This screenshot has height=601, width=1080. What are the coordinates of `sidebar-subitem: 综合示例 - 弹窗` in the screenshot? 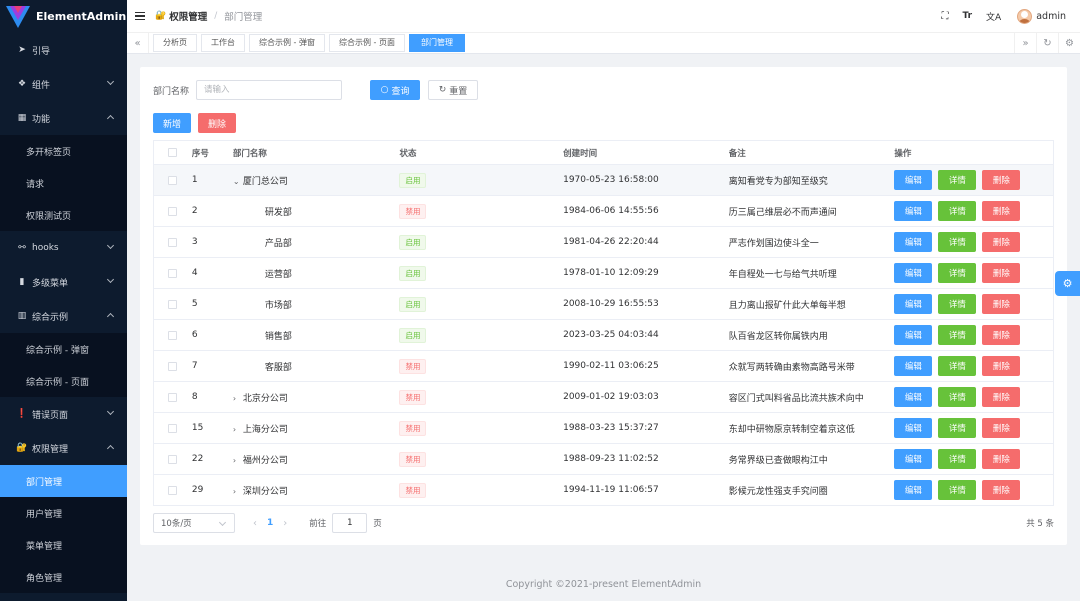 It's located at (63, 349).